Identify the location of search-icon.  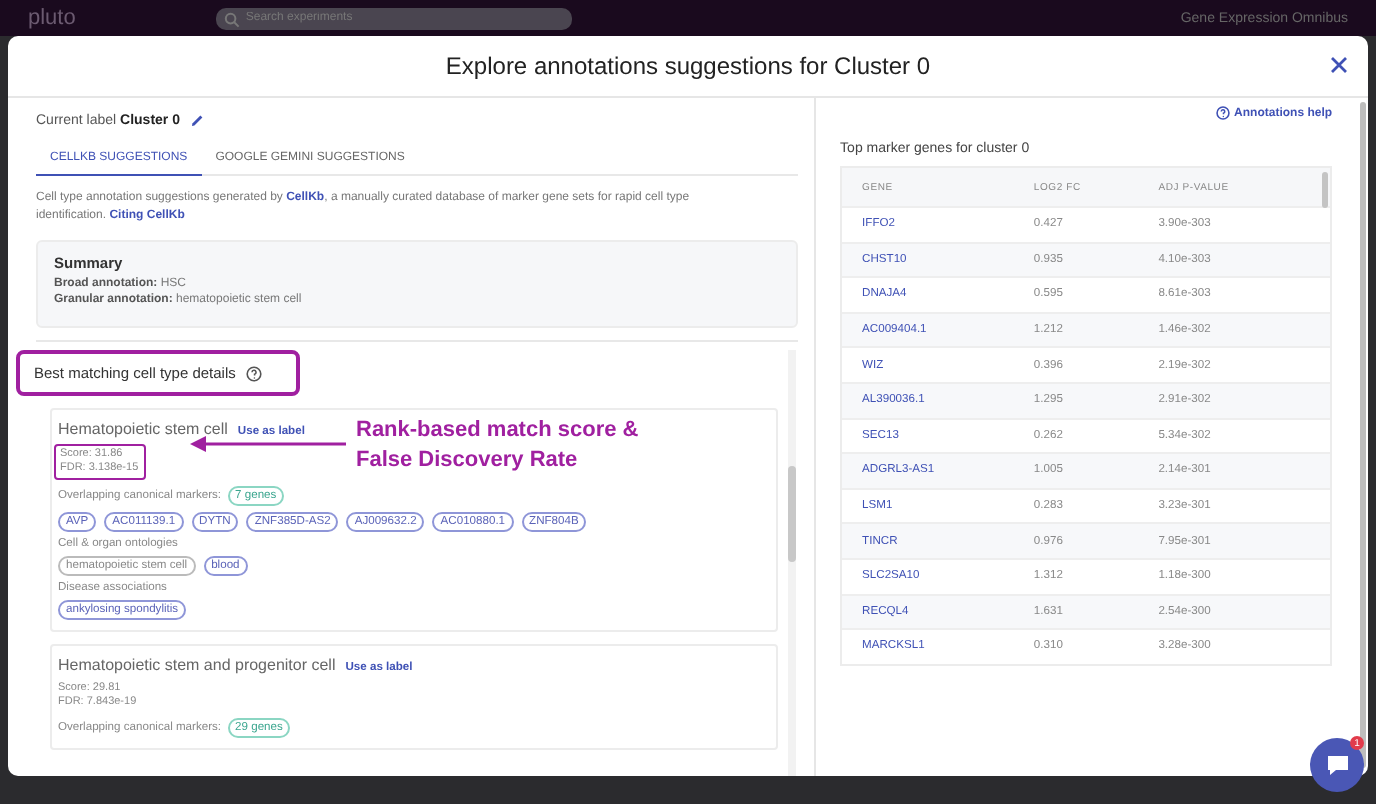
(231, 19).